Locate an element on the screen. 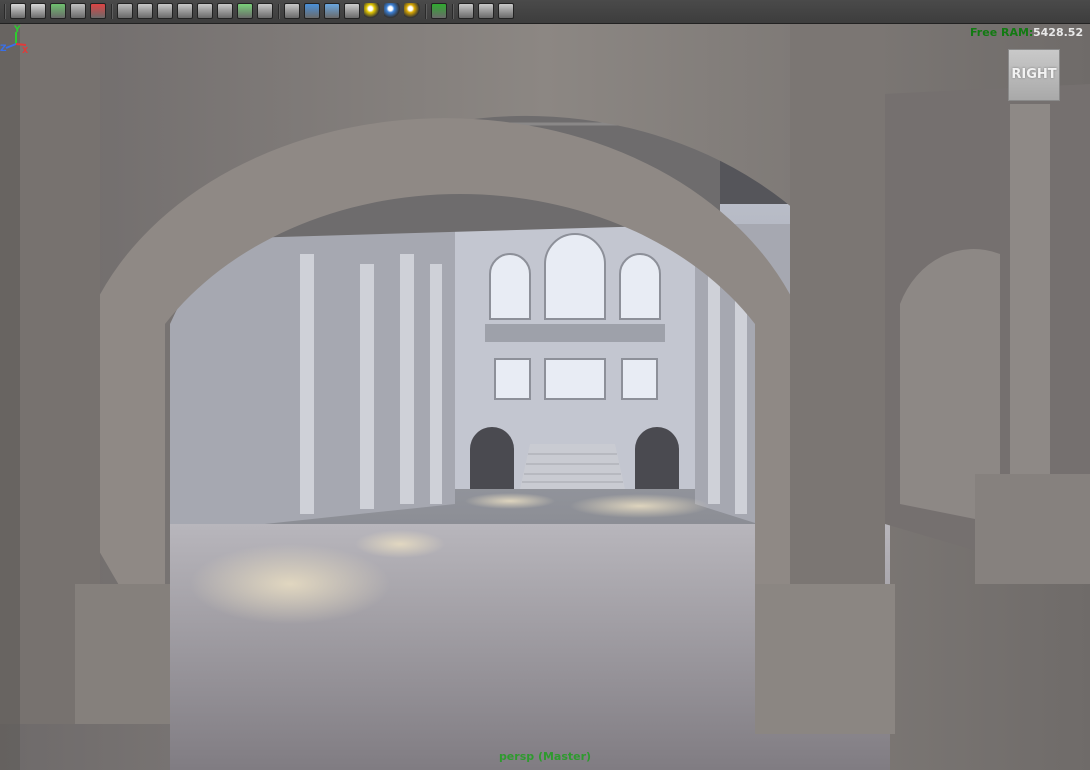 The image size is (1090, 770). wireframe-icon is located at coordinates (292, 11).